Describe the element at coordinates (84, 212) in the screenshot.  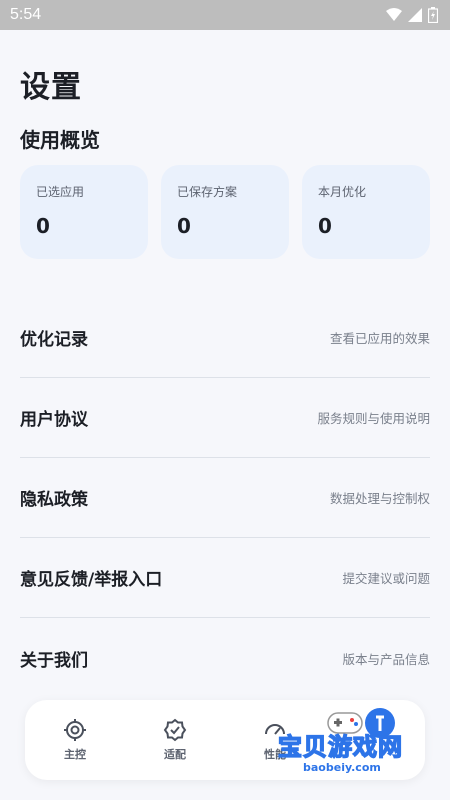
I see `stat-card-selected-apps: 已选应用 0` at that location.